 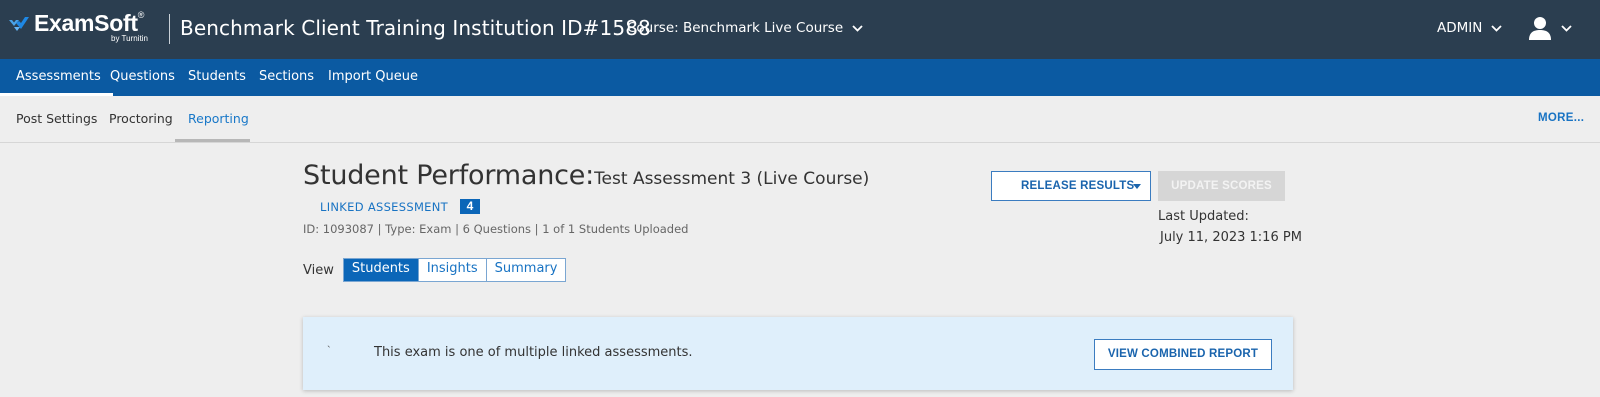 I want to click on update-scores-button: UPDATE SCORES, so click(x=1221, y=186).